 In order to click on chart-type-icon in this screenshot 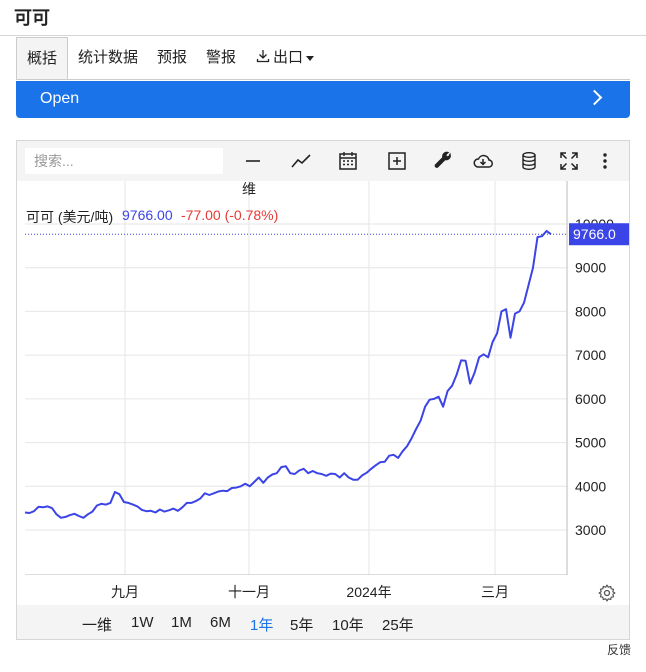, I will do `click(301, 161)`.